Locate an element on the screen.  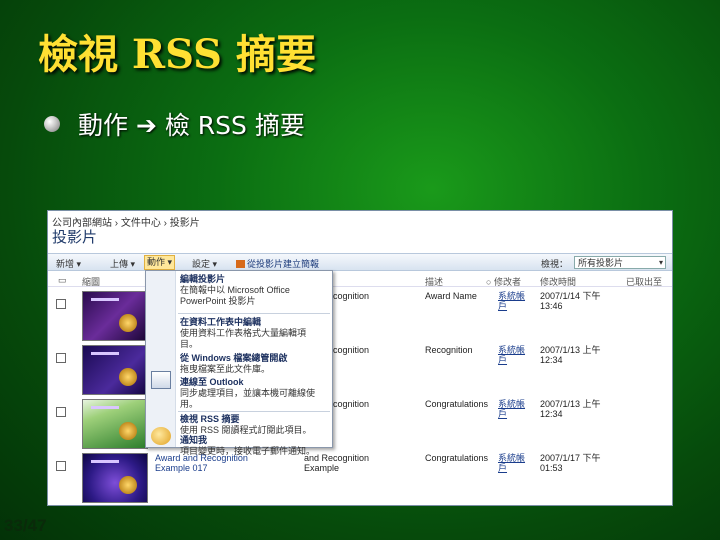
menu-item-view-rss: 檢視 RSS 摘要 使用 RSS 閱讀程式訂閱此項目。 is located at coordinates (255, 425).